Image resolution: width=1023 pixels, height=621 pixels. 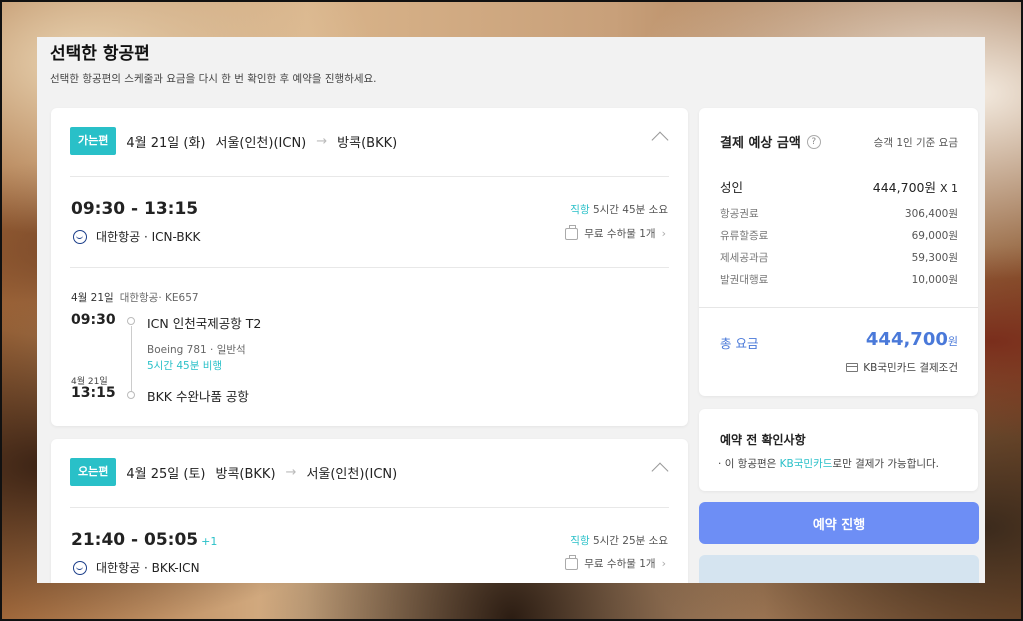 What do you see at coordinates (159, 298) in the screenshot?
I see `segment-flight-number: 대한항공· KE657` at bounding box center [159, 298].